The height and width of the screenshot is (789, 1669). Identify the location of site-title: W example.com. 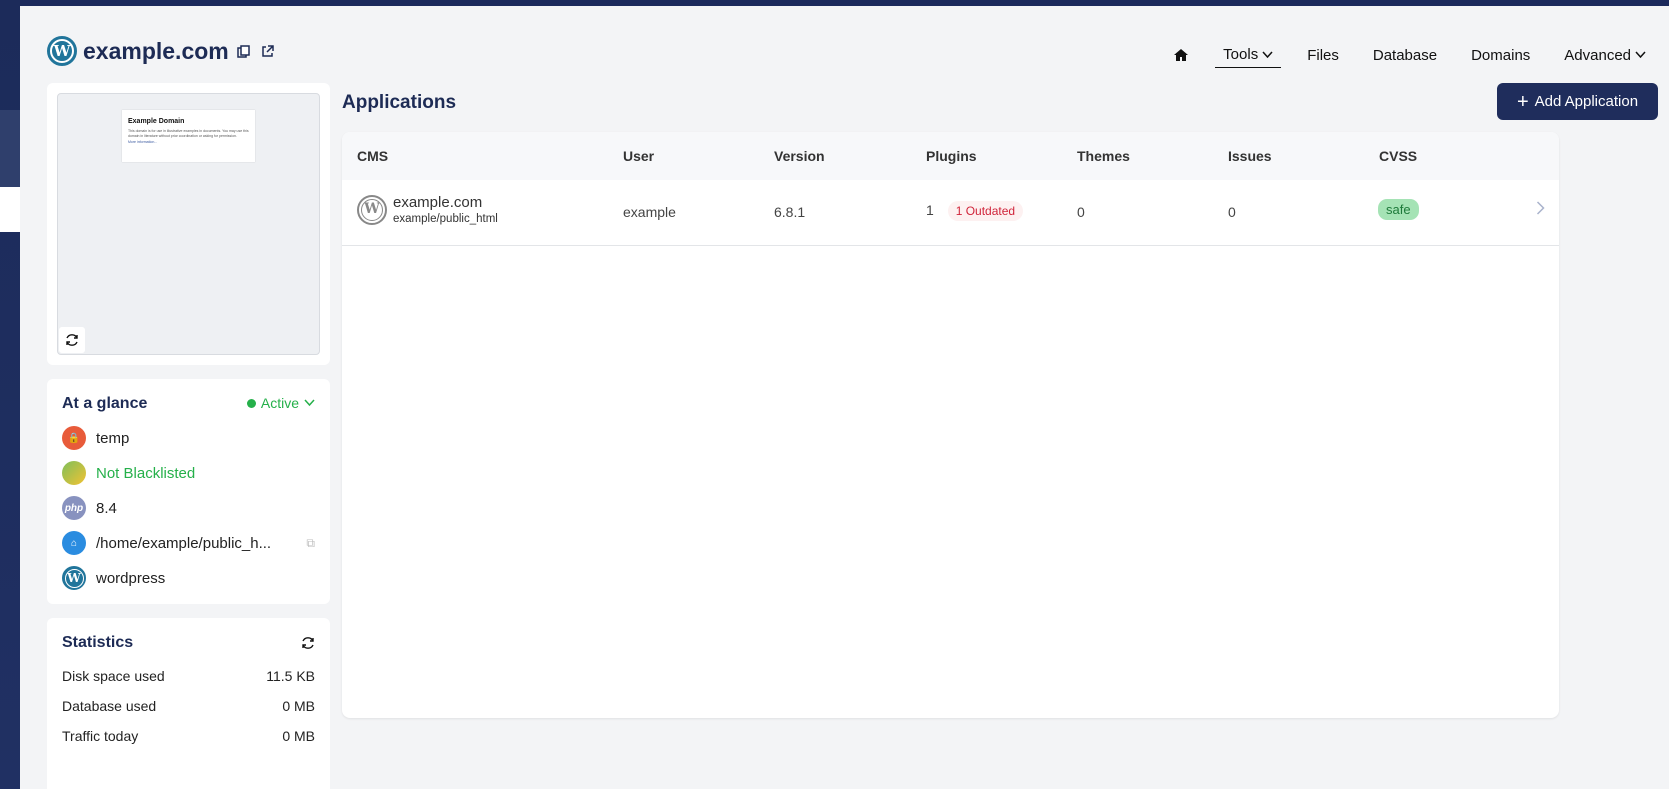
(162, 51).